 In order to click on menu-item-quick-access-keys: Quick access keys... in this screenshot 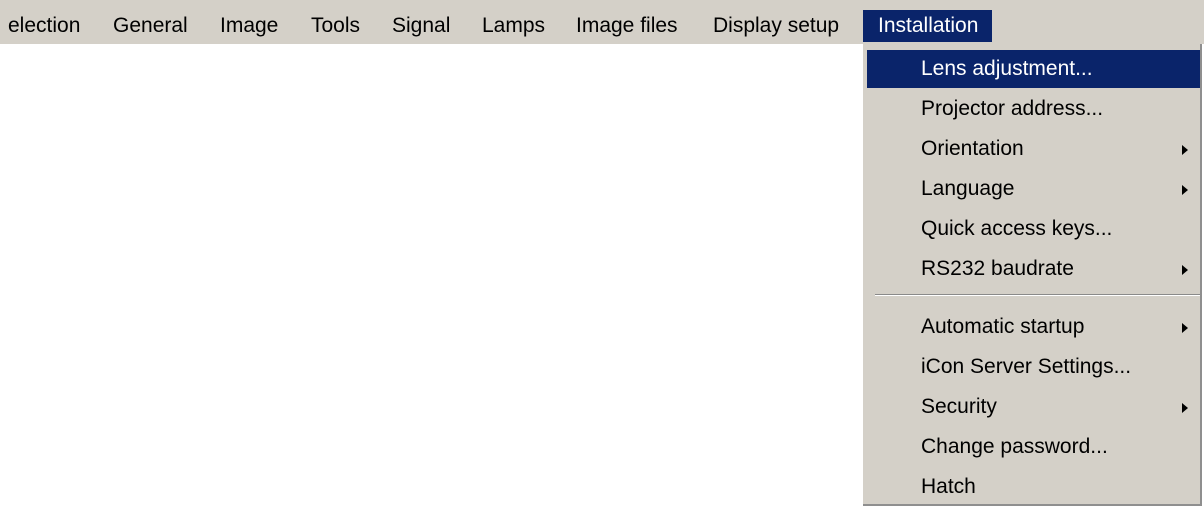, I will do `click(1033, 229)`.